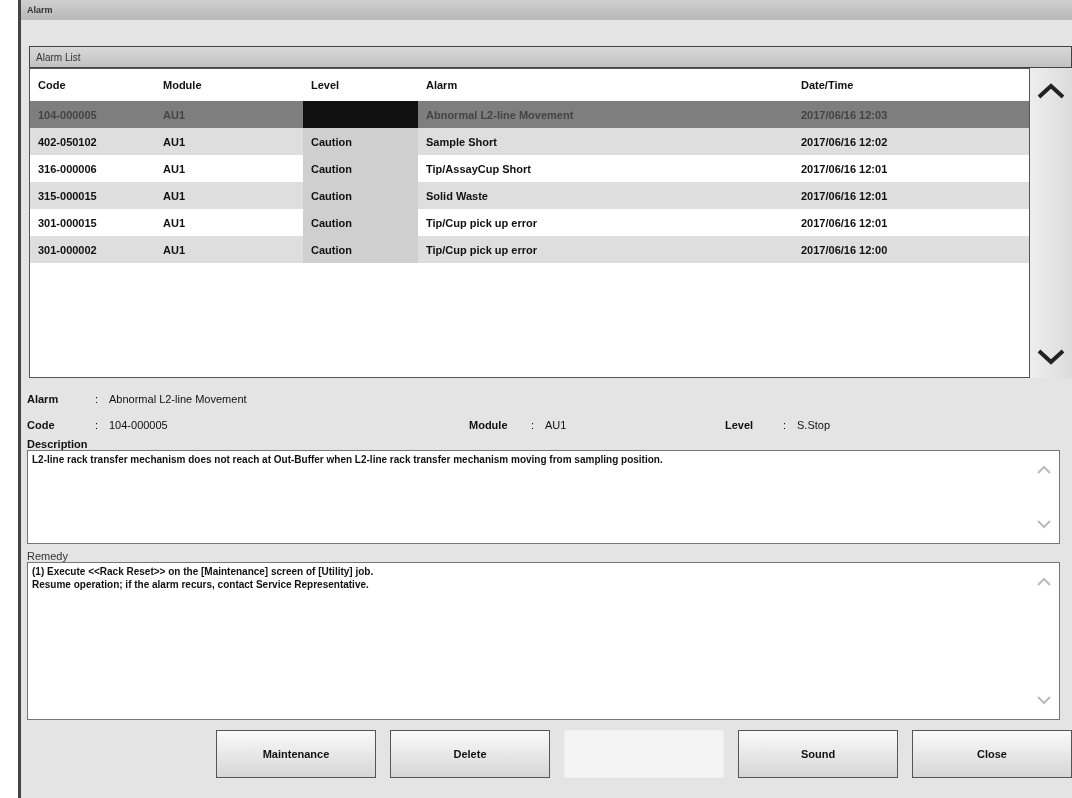 The image size is (1072, 798). Describe the element at coordinates (529, 195) in the screenshot. I see `table-row: 315-000015 AU1 Caution Solid Waste 2017/06/16 12:01` at that location.